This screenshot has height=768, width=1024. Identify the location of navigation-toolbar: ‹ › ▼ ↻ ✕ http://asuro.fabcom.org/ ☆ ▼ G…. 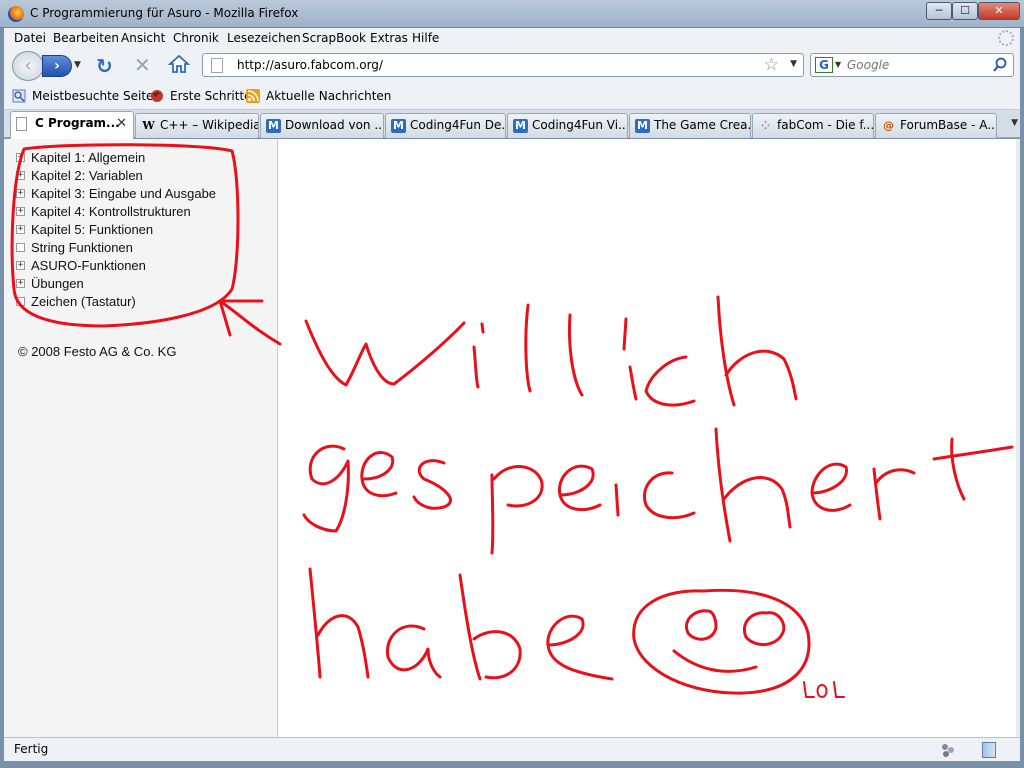
(512, 66).